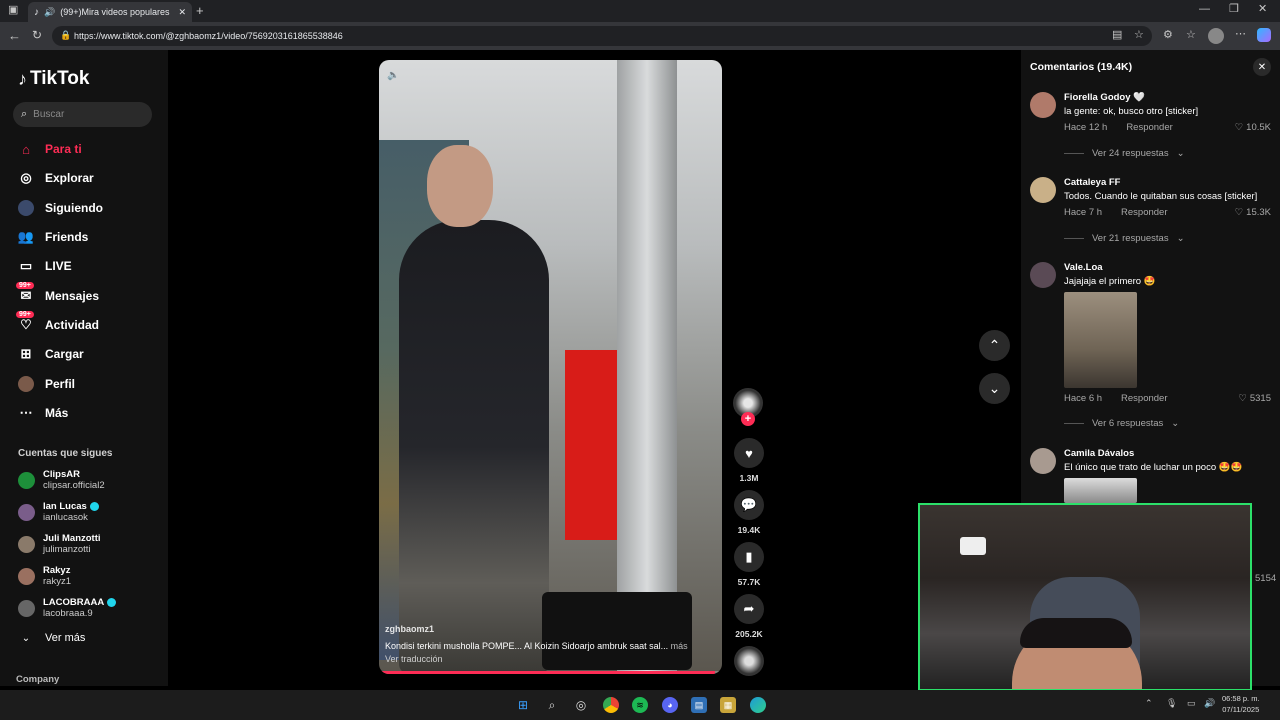 The width and height of the screenshot is (1280, 720). I want to click on comment-author: Camila Dávalos, so click(1099, 453).